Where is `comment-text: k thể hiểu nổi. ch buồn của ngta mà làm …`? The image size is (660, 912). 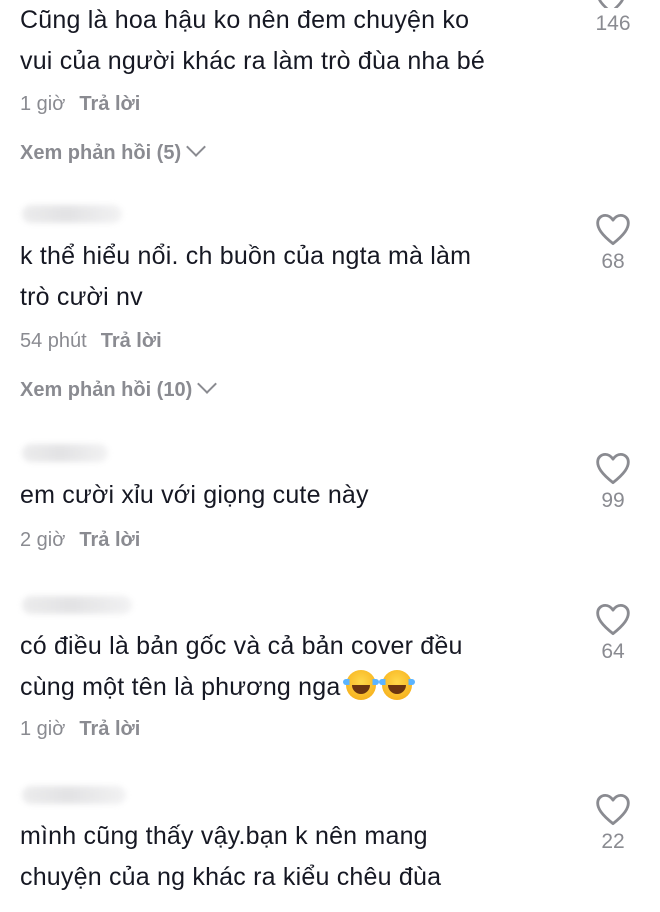 comment-text: k thể hiểu nổi. ch buồn của ngta mà làm … is located at coordinates (246, 276).